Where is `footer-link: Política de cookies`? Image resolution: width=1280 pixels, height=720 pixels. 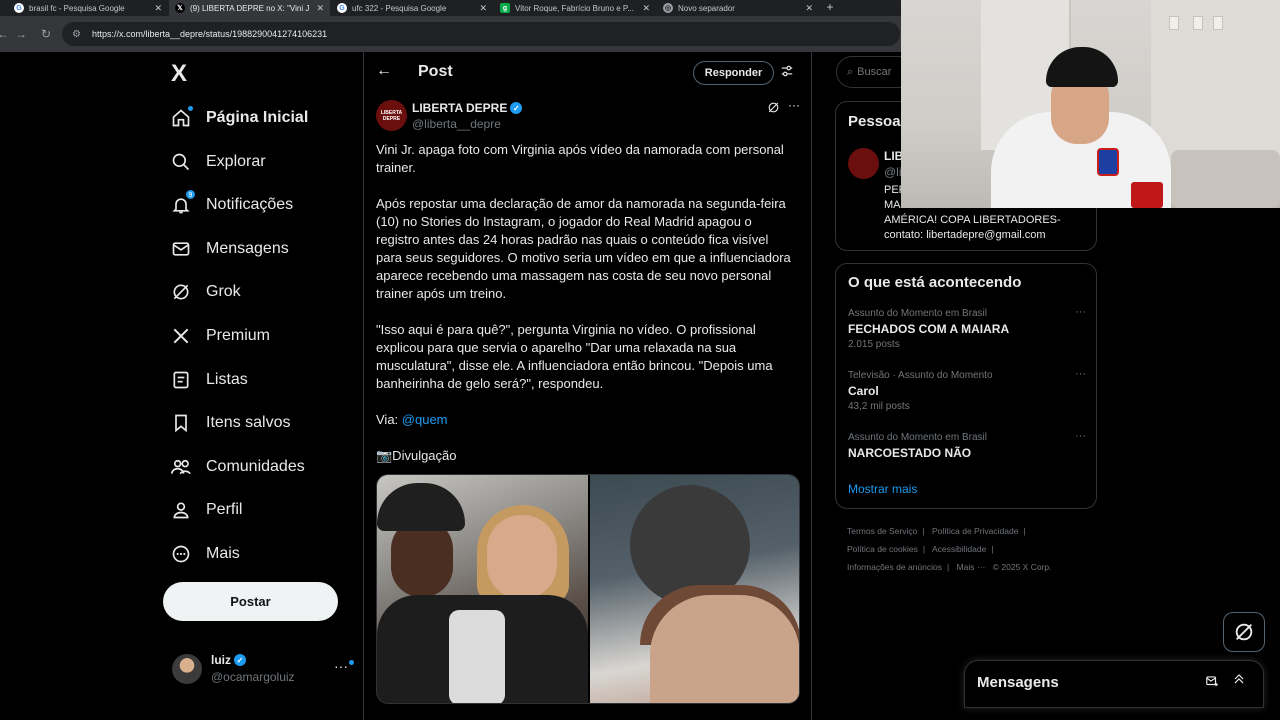 footer-link: Política de cookies is located at coordinates (882, 549).